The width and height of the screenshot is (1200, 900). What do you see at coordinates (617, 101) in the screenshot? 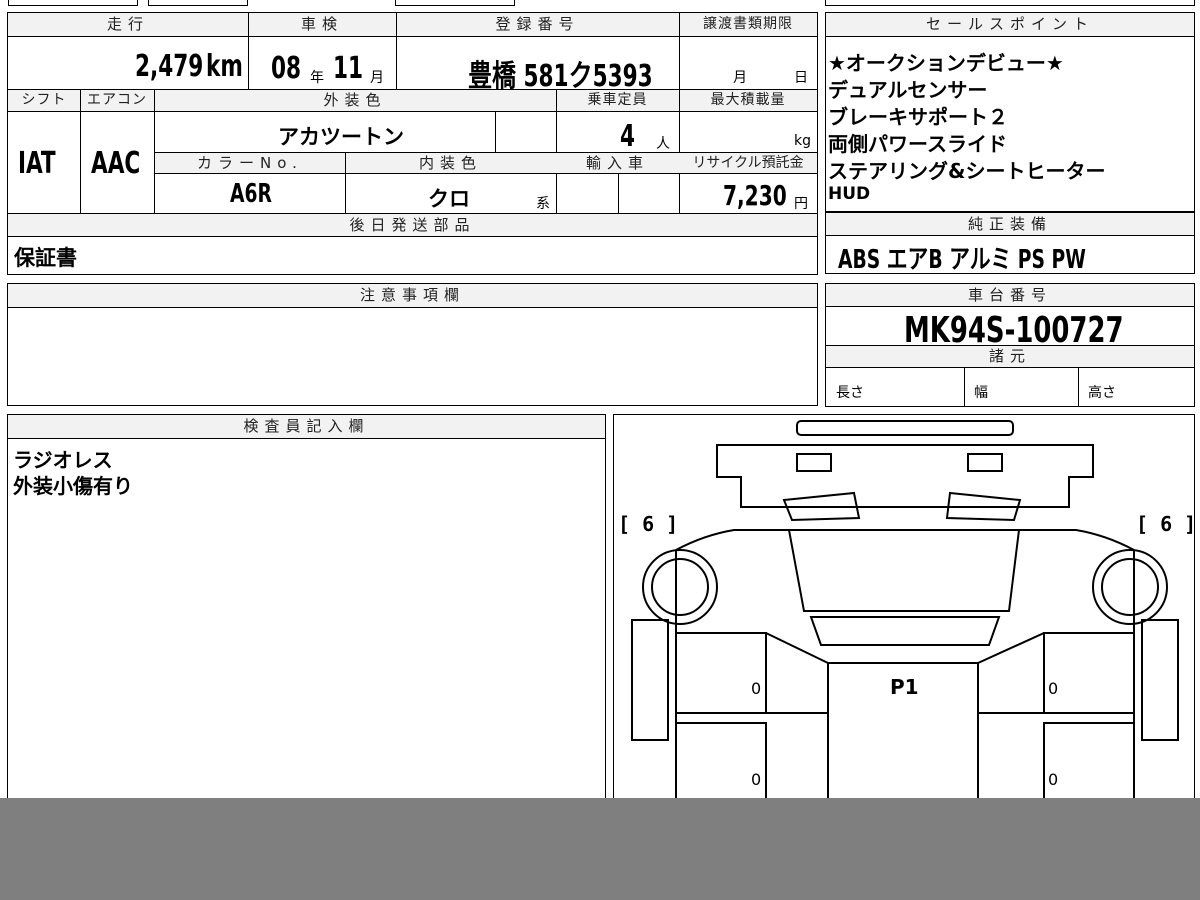
I see `capacity-header: 乗車定員` at bounding box center [617, 101].